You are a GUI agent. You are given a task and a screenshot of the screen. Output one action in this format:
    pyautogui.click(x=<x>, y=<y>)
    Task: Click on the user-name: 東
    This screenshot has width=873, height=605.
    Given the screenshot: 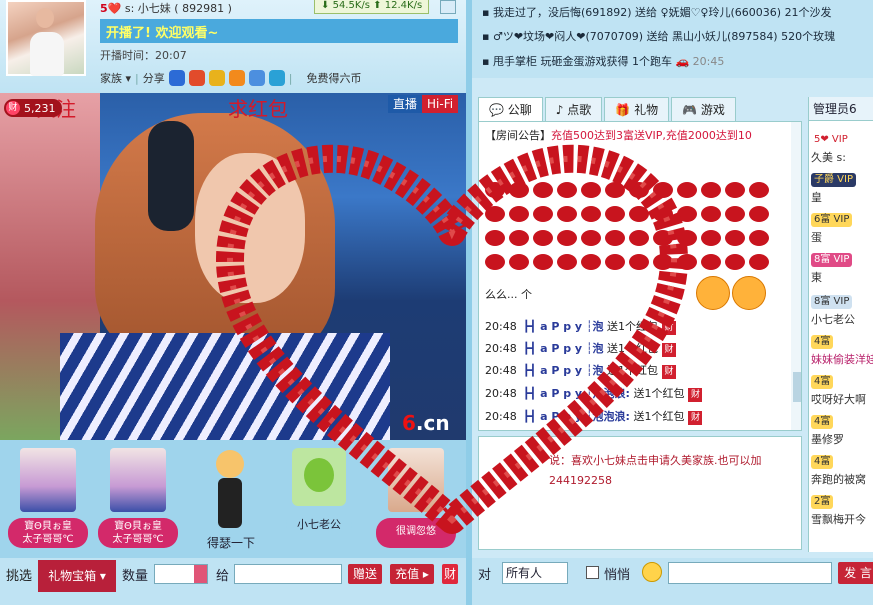 What is the action you would take?
    pyautogui.click(x=816, y=277)
    